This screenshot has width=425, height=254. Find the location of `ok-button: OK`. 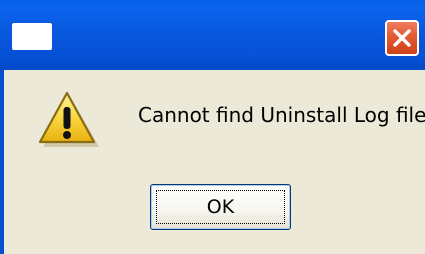

ok-button: OK is located at coordinates (220, 207).